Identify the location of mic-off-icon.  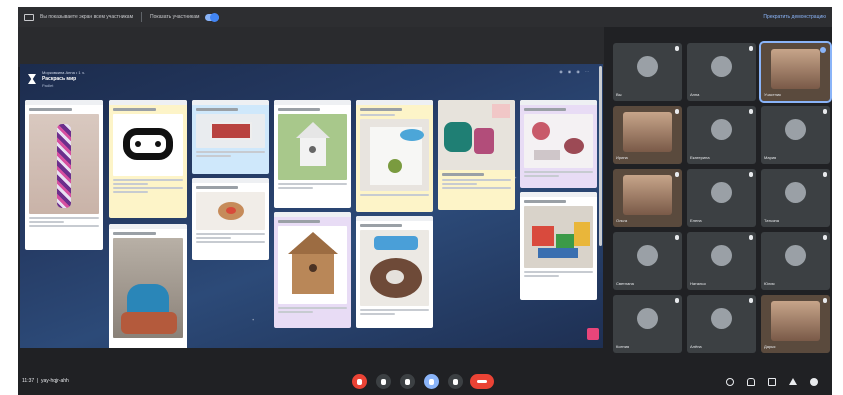
(359, 381).